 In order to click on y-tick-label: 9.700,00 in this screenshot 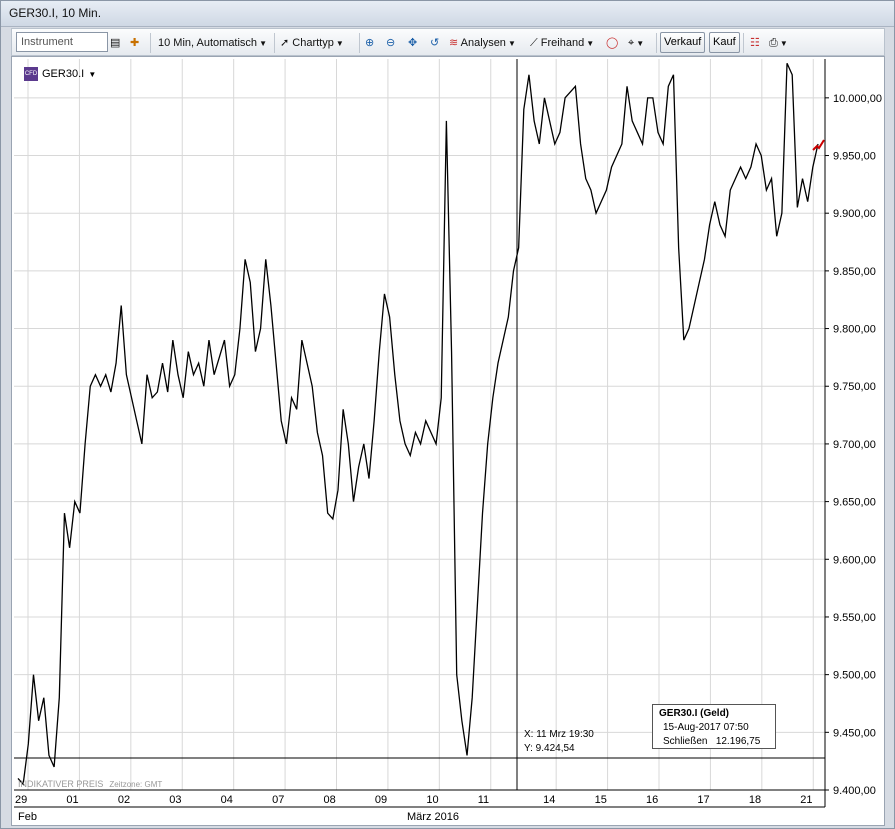, I will do `click(854, 445)`.